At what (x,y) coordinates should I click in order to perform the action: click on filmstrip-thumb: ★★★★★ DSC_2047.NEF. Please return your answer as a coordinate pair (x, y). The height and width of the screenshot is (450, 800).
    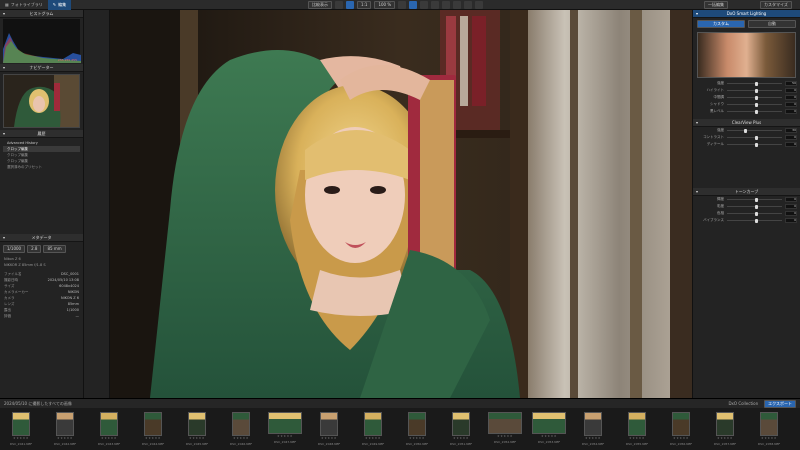
    Looking at the image, I should click on (285, 429).